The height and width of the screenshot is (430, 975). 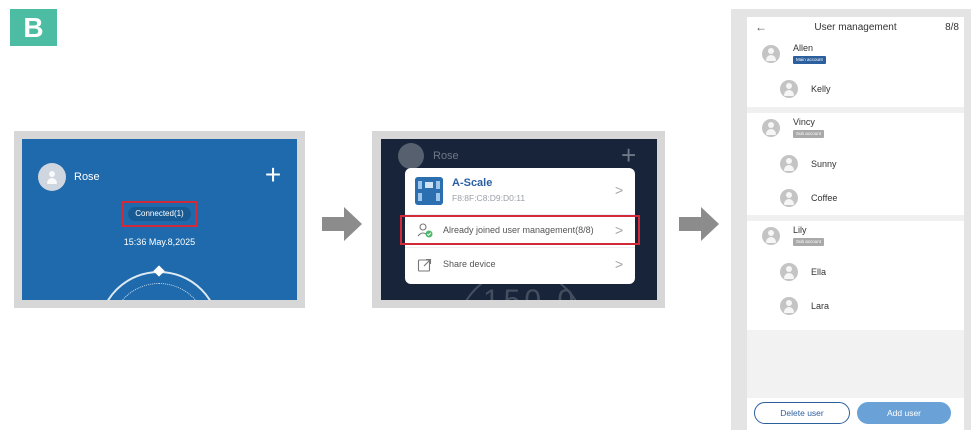 I want to click on user-name: Coffee, so click(x=824, y=198).